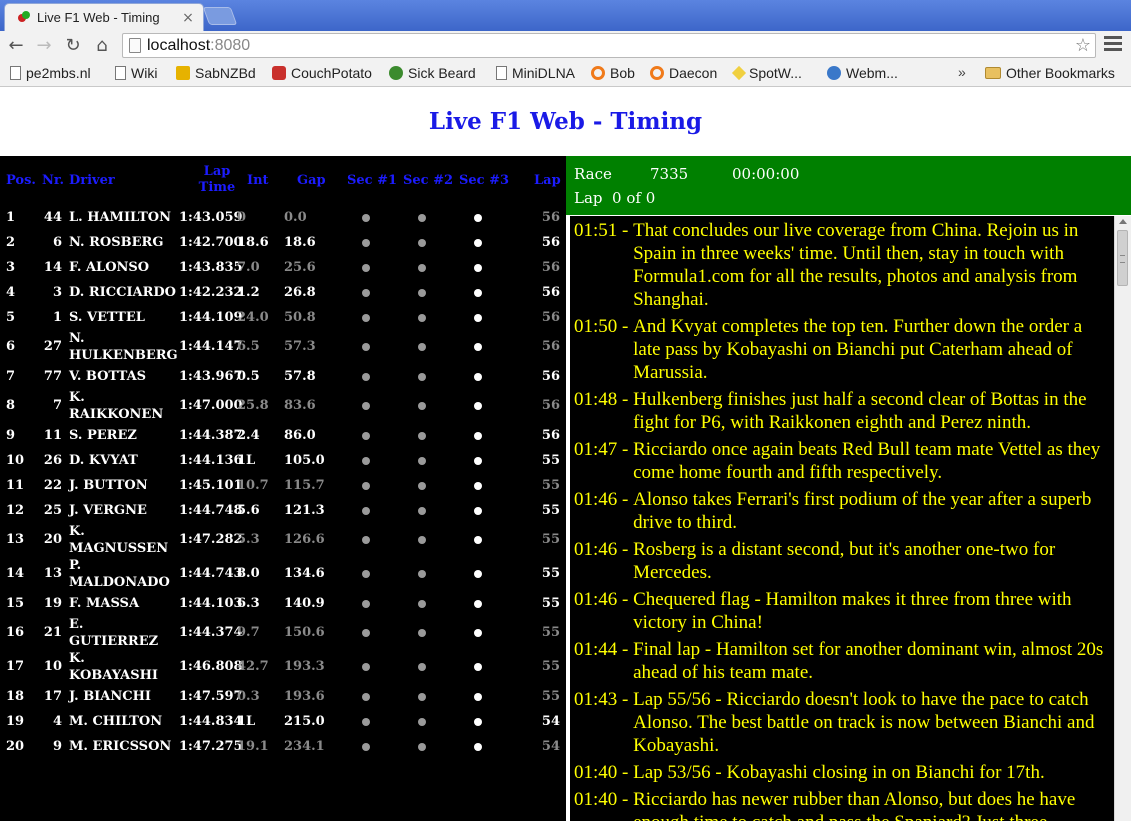 This screenshot has width=1131, height=821. I want to click on commentary-time: 01:48, so click(596, 399).